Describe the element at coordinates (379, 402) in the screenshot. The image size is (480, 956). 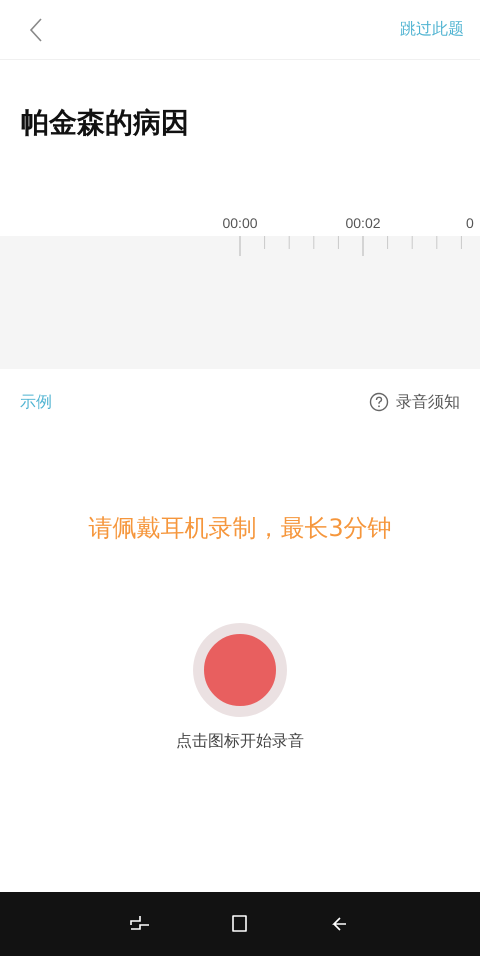
I see `help-icon` at that location.